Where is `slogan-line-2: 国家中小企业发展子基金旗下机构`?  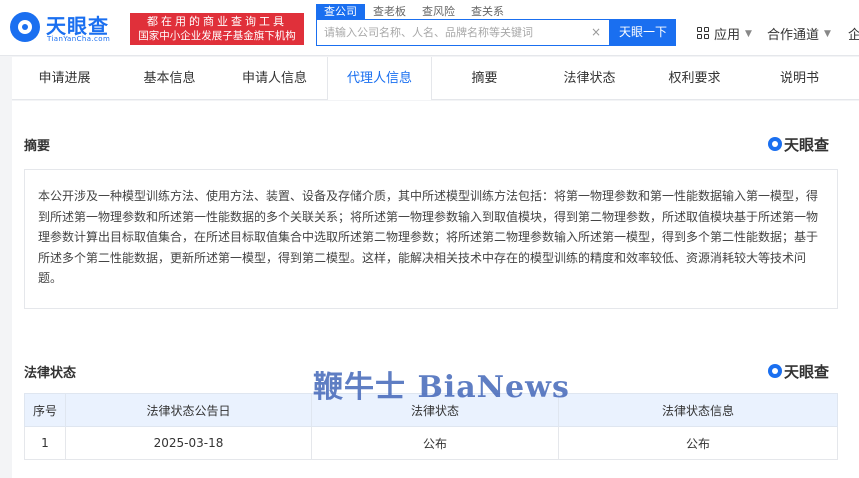
slogan-line-2: 国家中小企业发展子基金旗下机构 is located at coordinates (217, 36).